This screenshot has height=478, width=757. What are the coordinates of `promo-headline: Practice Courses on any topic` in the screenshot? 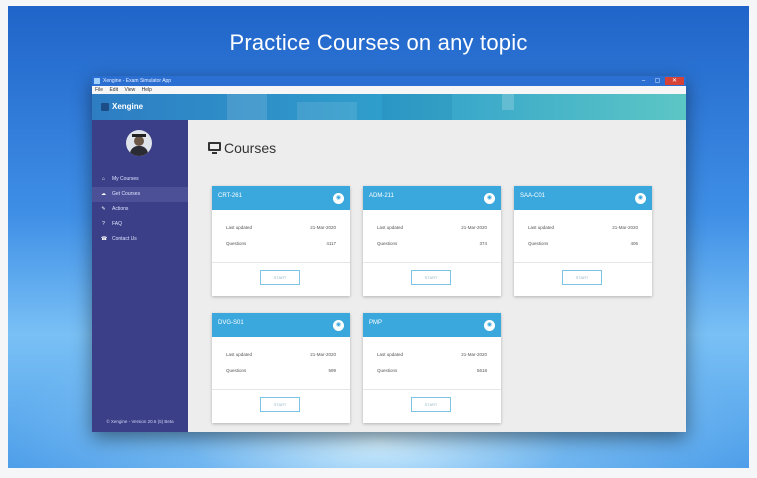 It's located at (378, 42).